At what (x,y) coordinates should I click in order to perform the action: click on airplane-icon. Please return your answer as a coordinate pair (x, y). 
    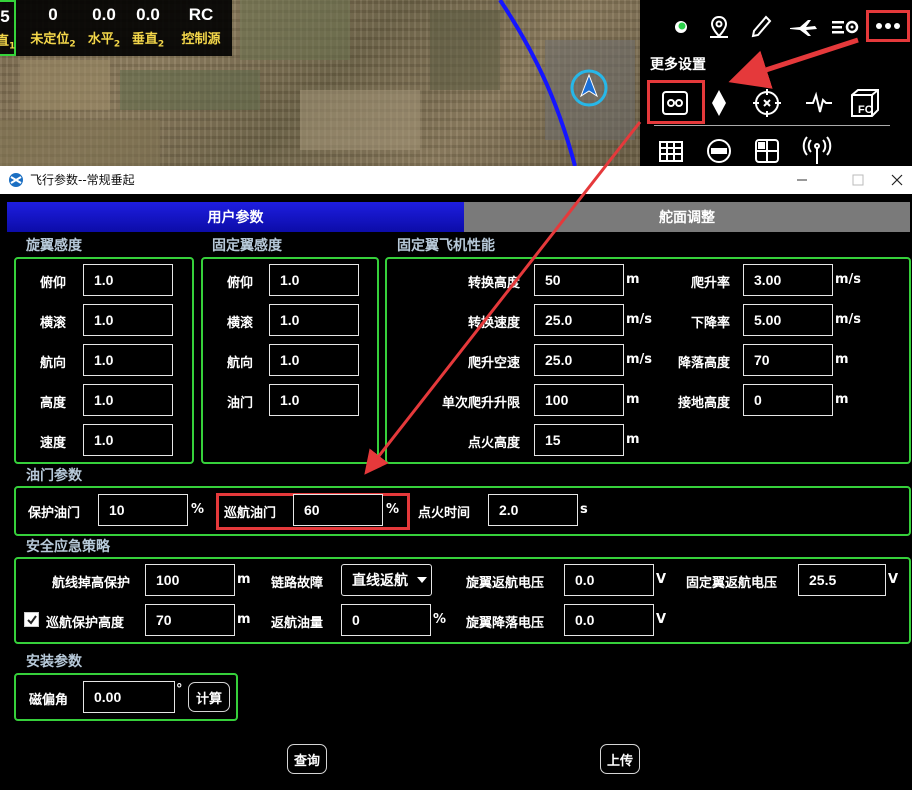
    Looking at the image, I should click on (803, 27).